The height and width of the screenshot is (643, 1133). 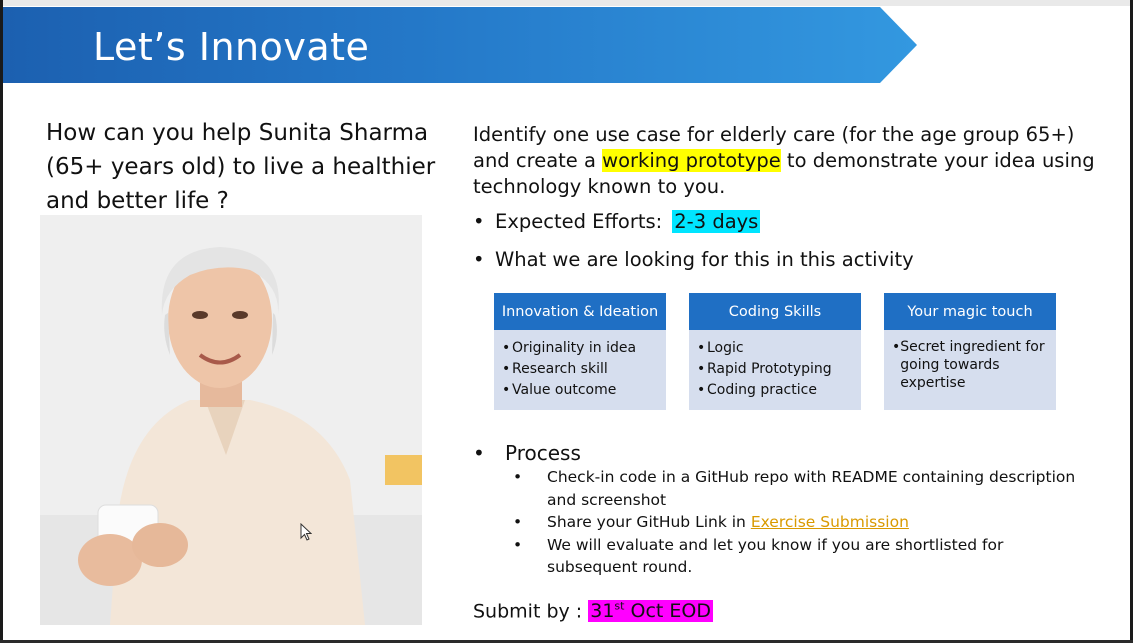 I want to click on card-list-item: • Rapid Prototyping, so click(x=764, y=369).